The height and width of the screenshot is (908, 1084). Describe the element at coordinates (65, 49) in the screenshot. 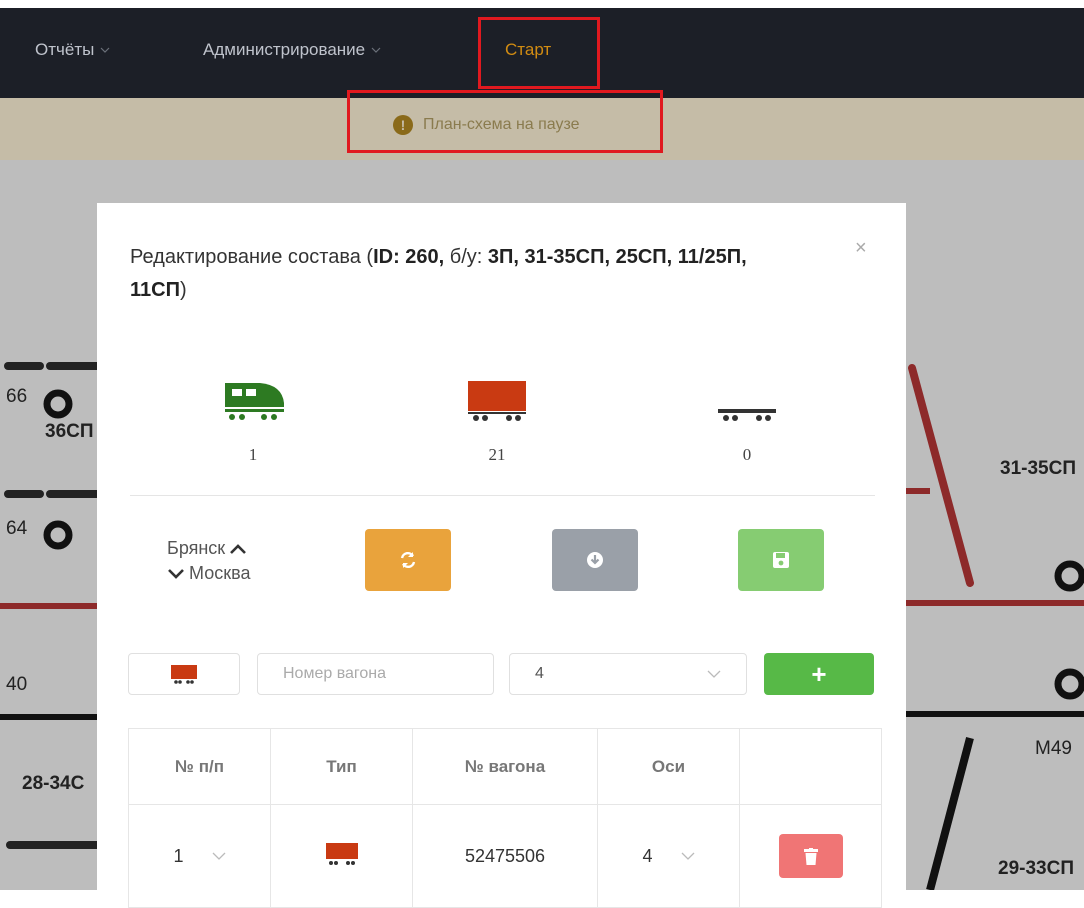

I see `nav-reports-label: Отчёты` at that location.